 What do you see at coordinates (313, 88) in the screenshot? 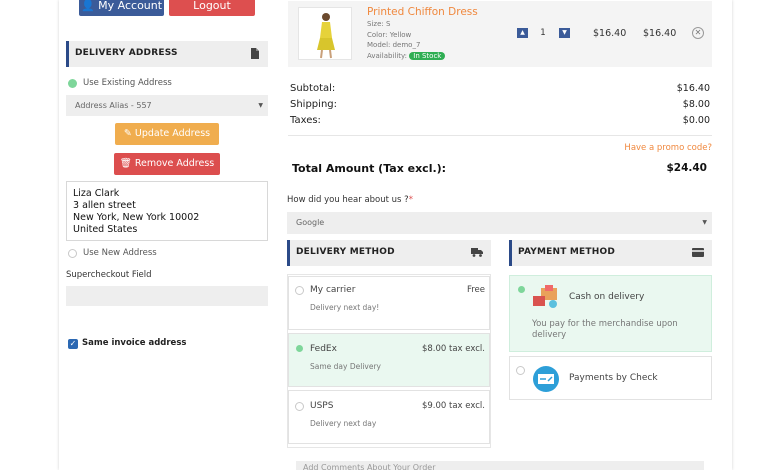
I see `subtotal-label: Subtotal:` at bounding box center [313, 88].